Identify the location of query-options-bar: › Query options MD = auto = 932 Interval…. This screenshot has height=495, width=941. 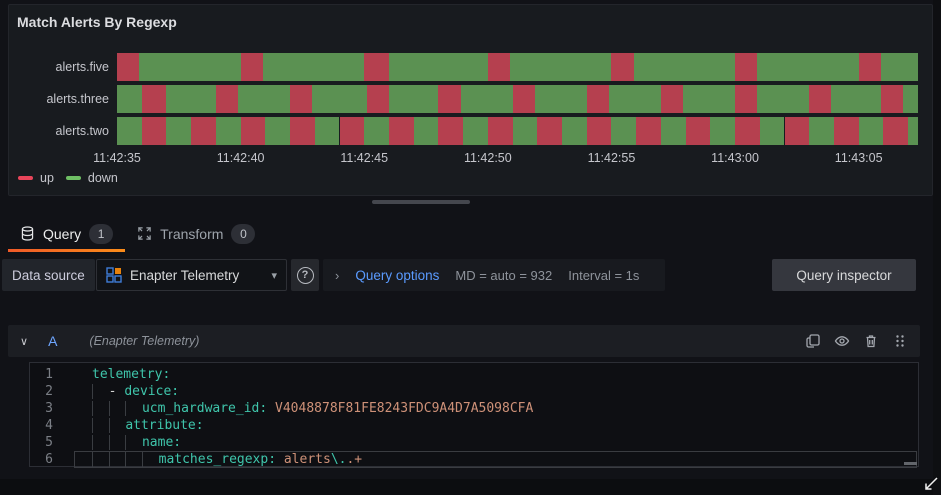
(494, 275).